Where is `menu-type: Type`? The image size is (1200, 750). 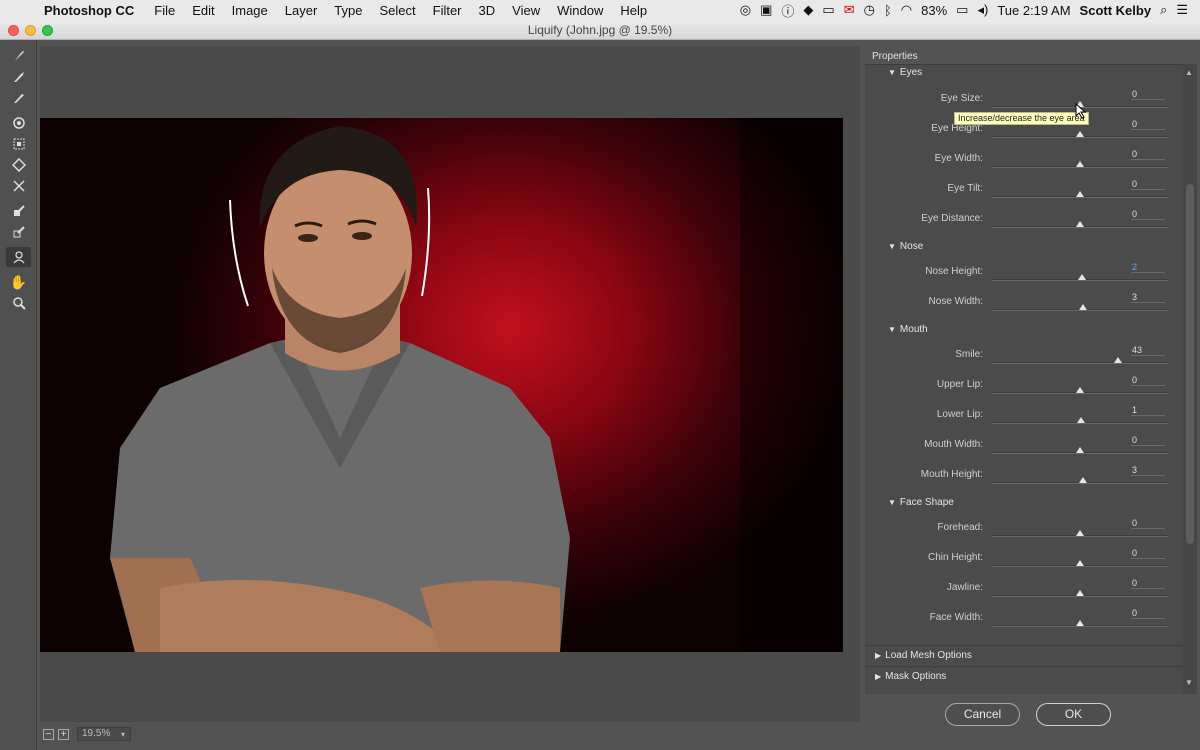 menu-type: Type is located at coordinates (348, 10).